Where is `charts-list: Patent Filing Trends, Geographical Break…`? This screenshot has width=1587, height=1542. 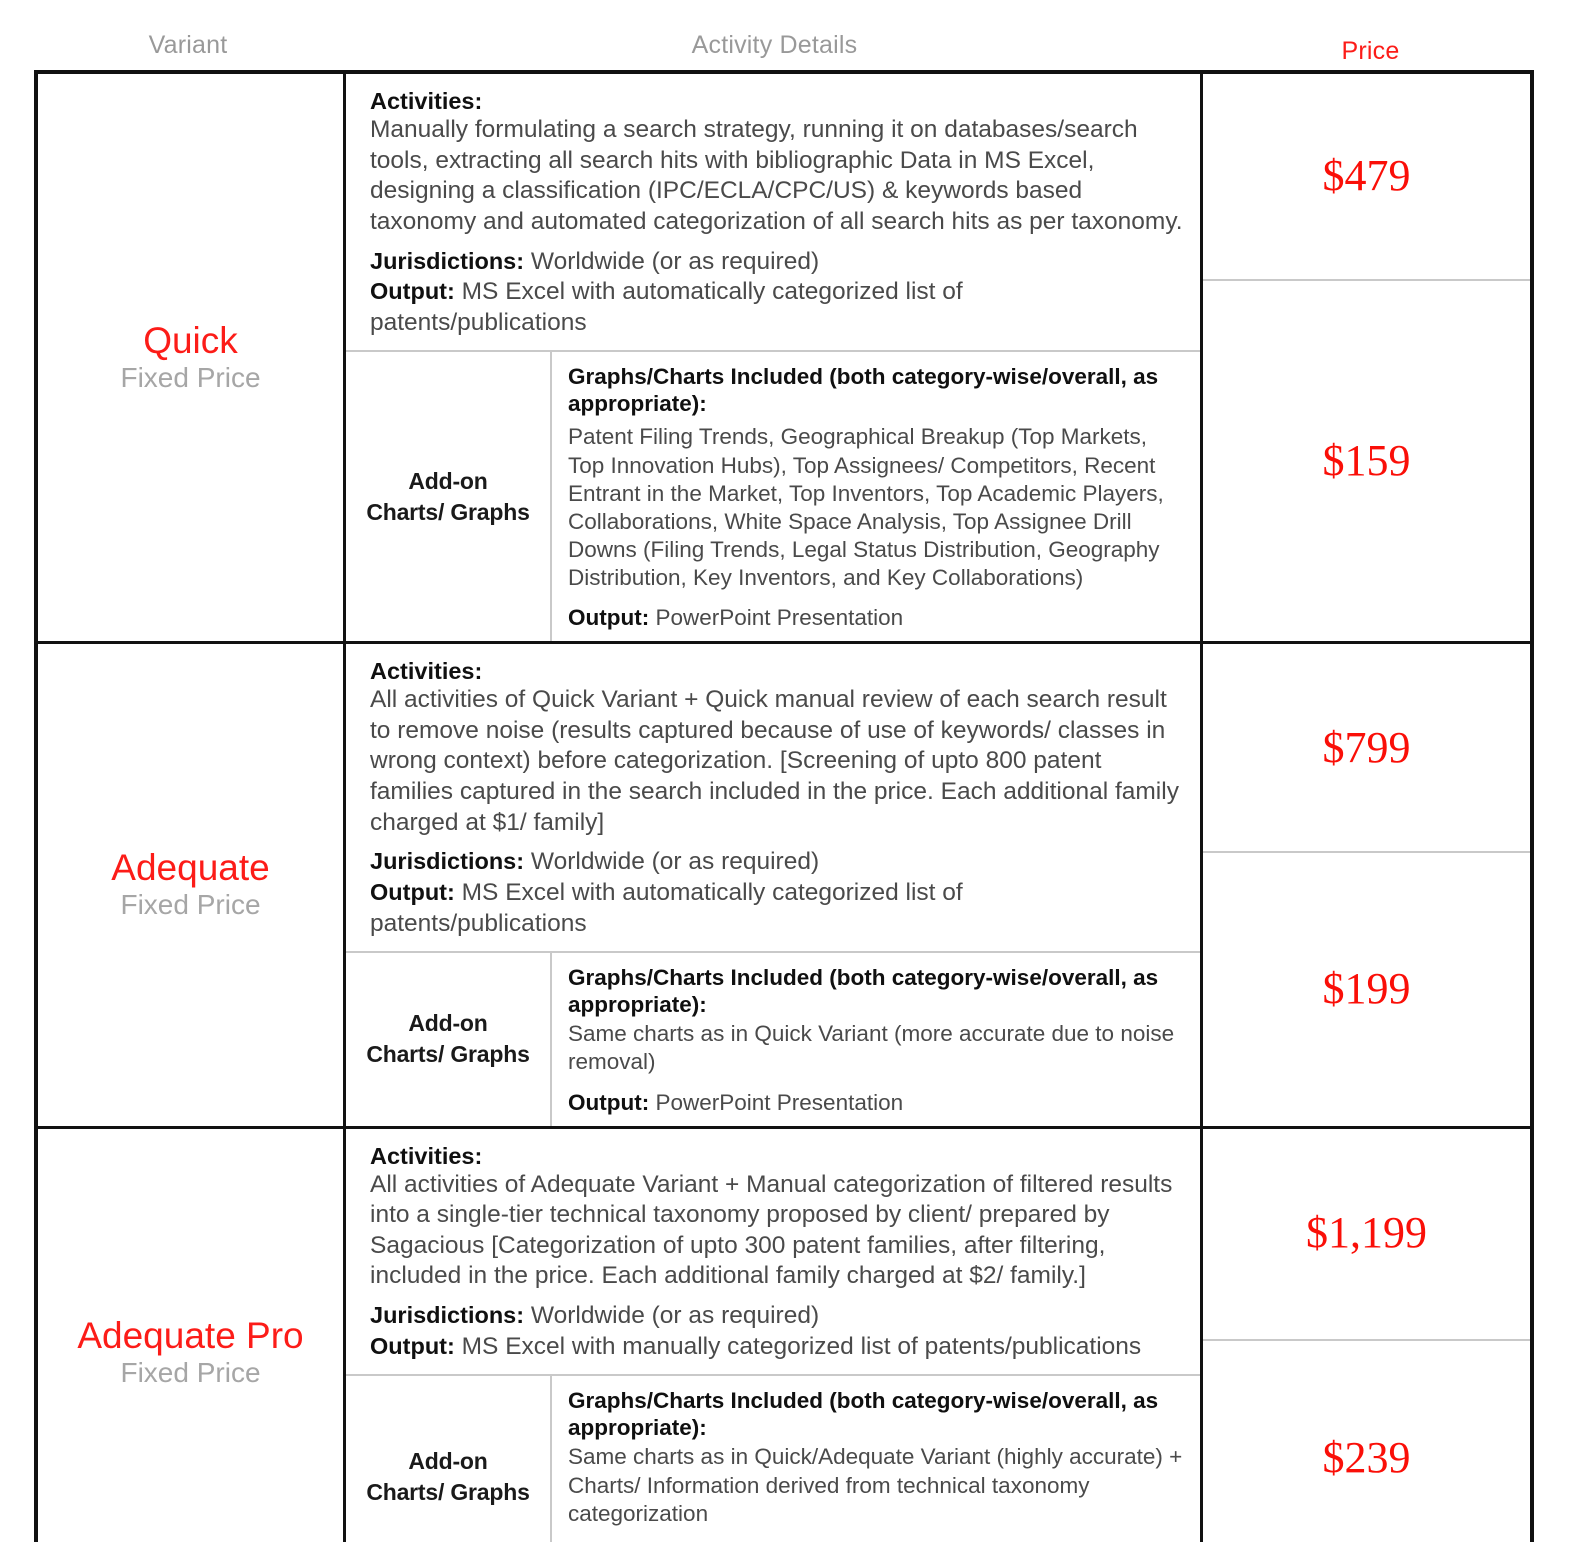 charts-list: Patent Filing Trends, Geographical Break… is located at coordinates (866, 507).